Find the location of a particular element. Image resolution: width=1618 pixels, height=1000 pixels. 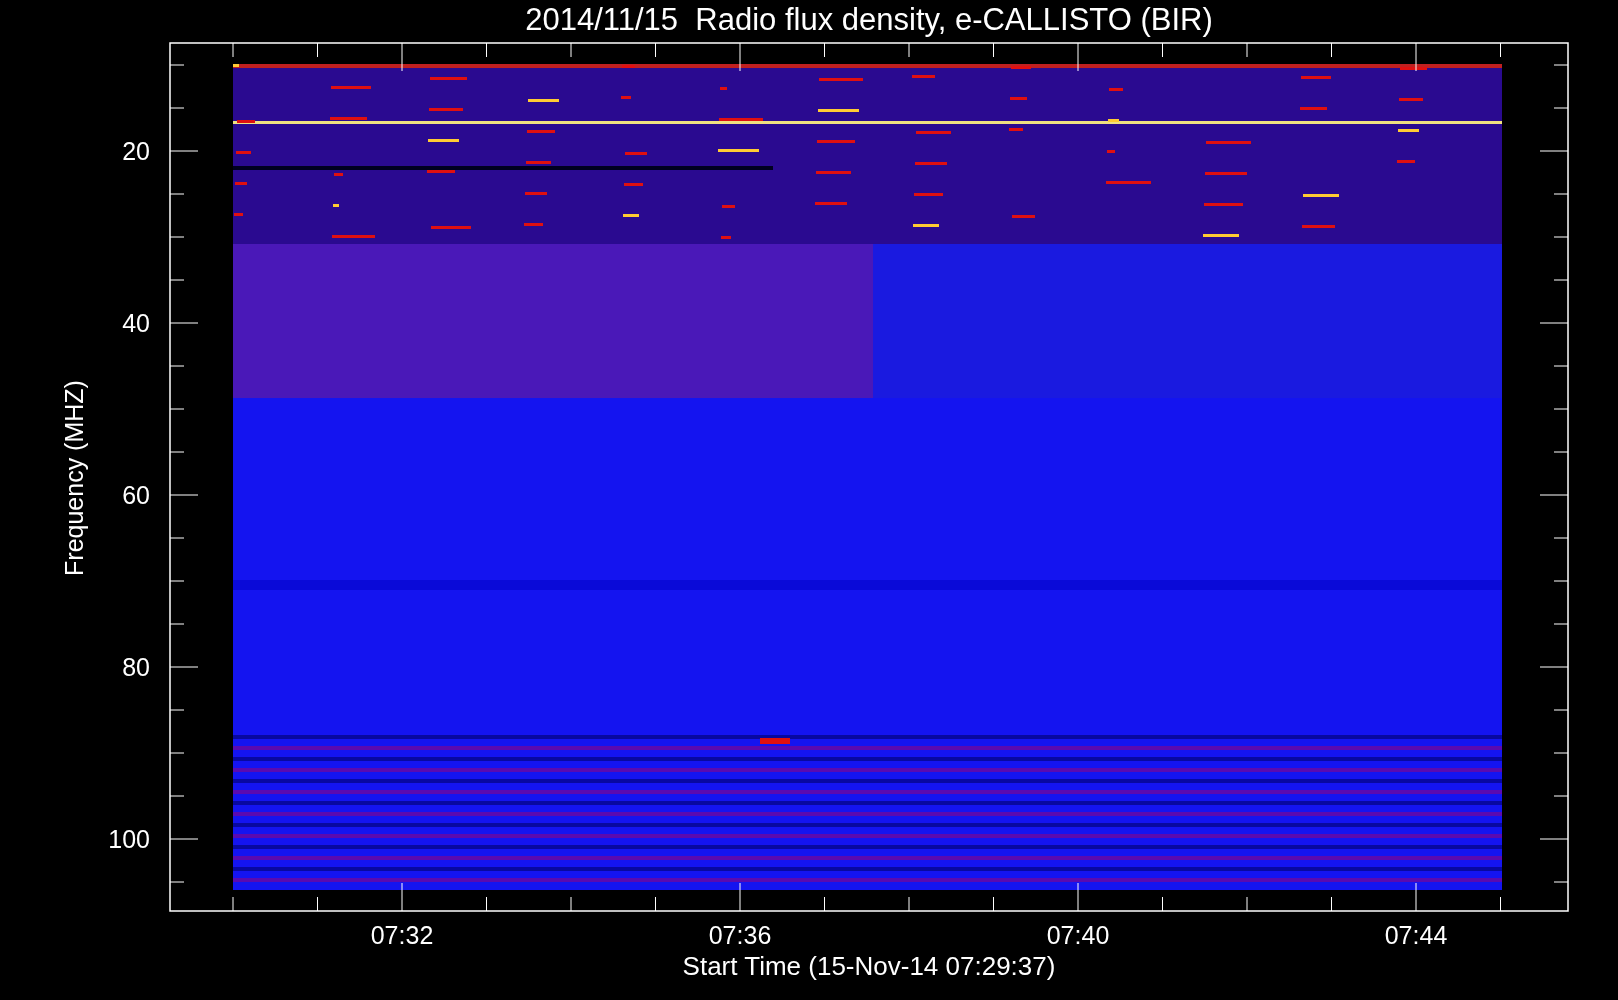

y-tick-label: 40 is located at coordinates (136, 323).